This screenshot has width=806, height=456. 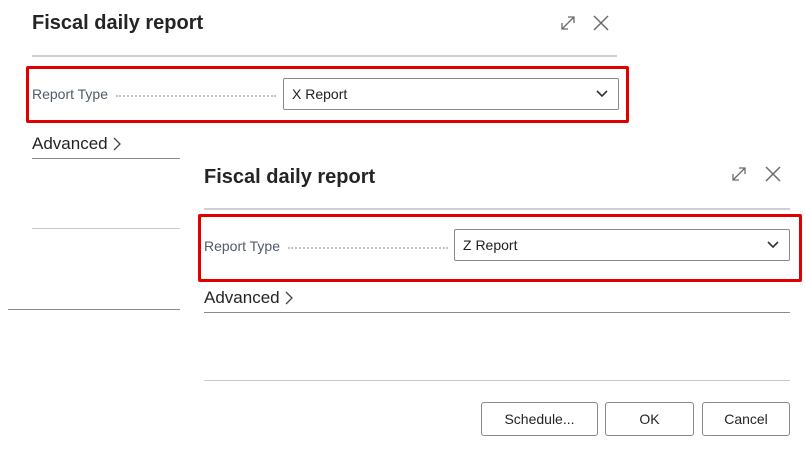 What do you see at coordinates (118, 23) in the screenshot?
I see `back-dialog-title: Fiscal daily report` at bounding box center [118, 23].